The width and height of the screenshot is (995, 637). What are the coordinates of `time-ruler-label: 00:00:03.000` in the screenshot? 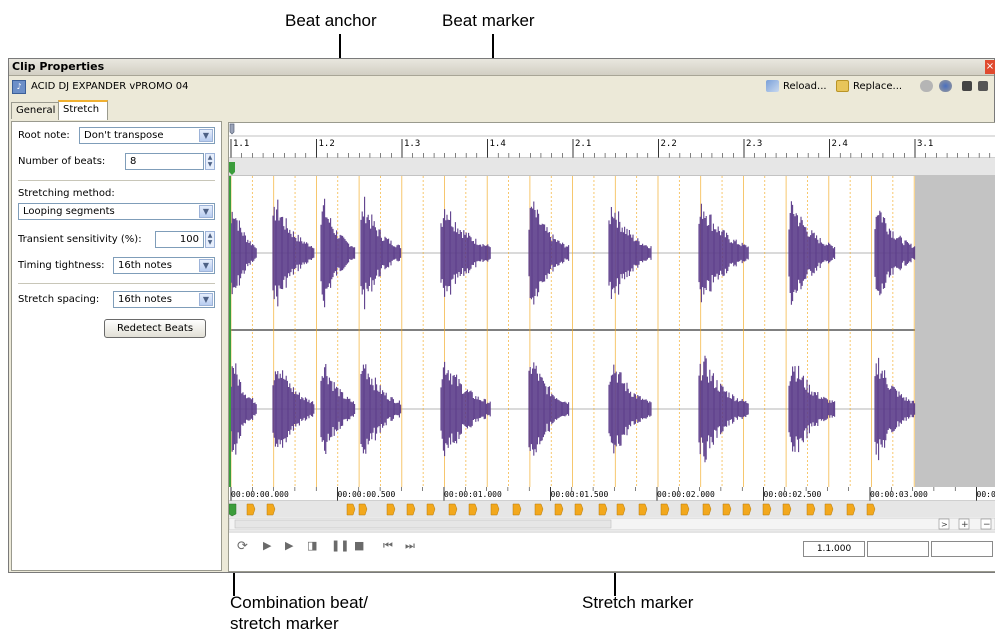 It's located at (899, 494).